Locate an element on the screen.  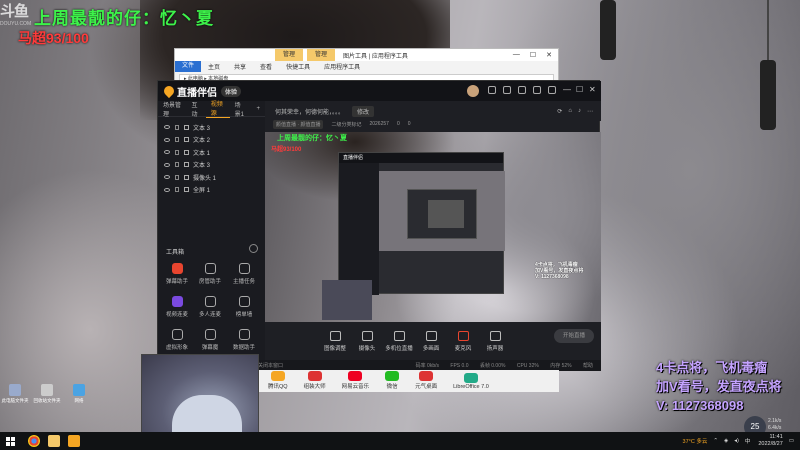
button-label: 图像调整 is located at coordinates (334, 348).